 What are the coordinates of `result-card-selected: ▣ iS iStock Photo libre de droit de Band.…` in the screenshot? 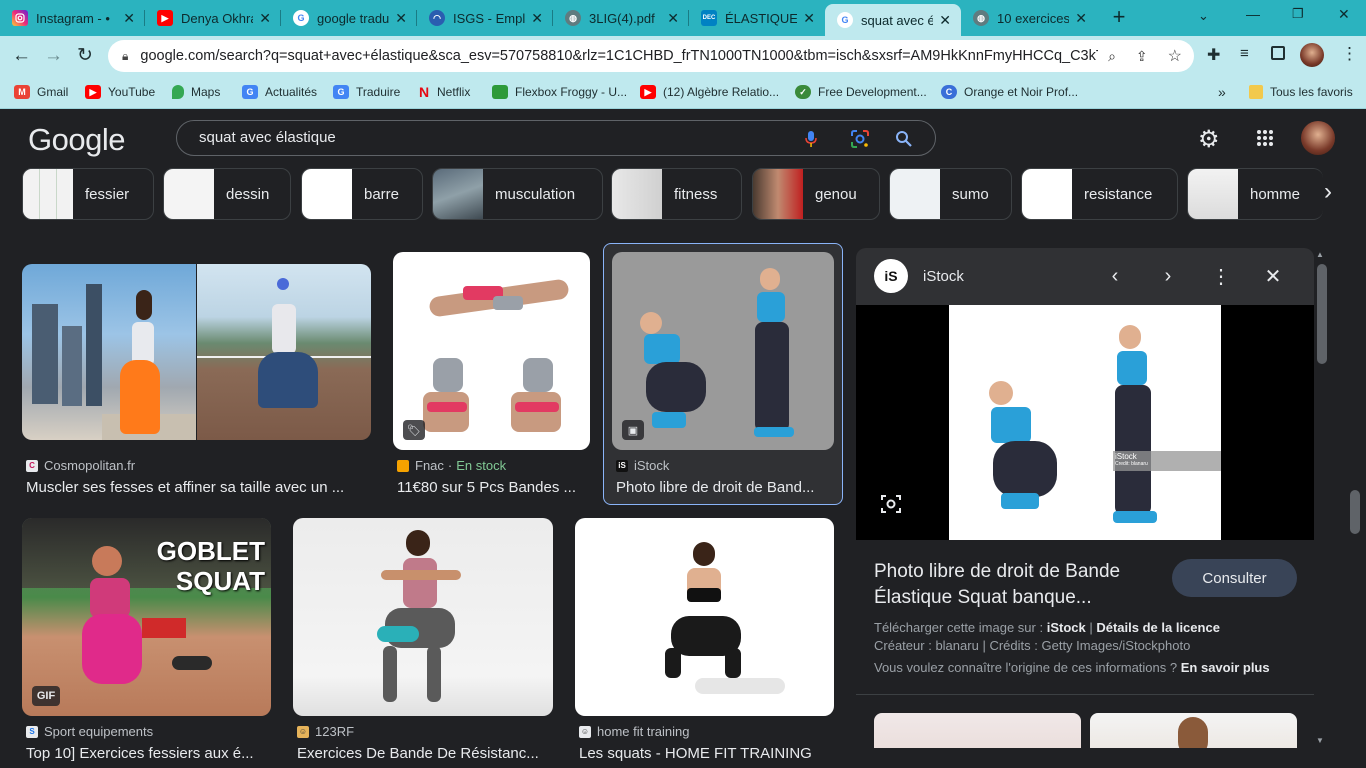 It's located at (723, 374).